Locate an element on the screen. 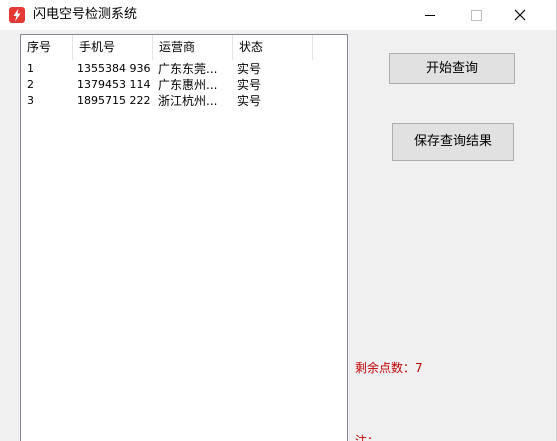 The image size is (557, 441). start-query-button: 开始查询 is located at coordinates (452, 68).